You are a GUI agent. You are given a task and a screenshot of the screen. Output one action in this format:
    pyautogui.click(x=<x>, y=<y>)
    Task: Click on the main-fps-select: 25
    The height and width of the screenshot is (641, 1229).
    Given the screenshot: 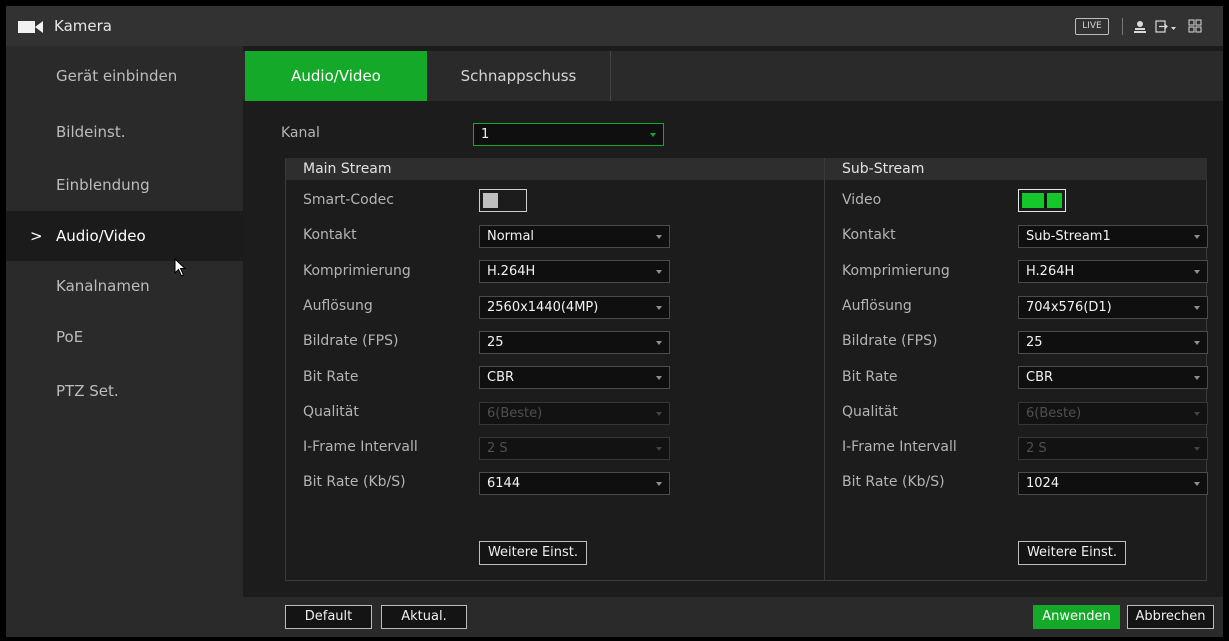 What is the action you would take?
    pyautogui.click(x=574, y=342)
    